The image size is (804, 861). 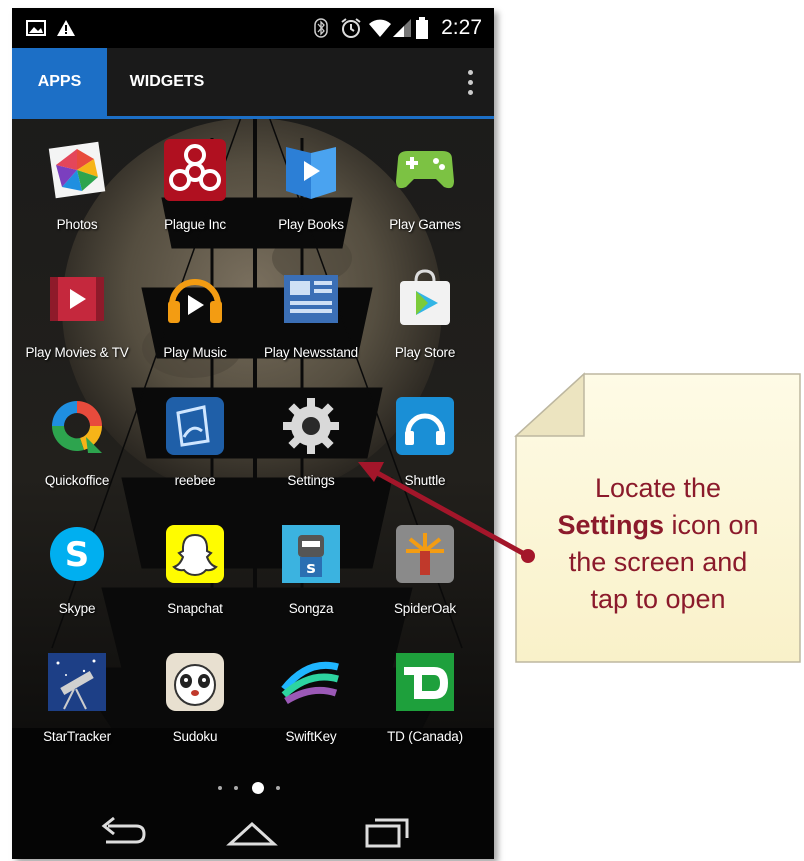 I want to click on app-label: reebee, so click(x=195, y=480).